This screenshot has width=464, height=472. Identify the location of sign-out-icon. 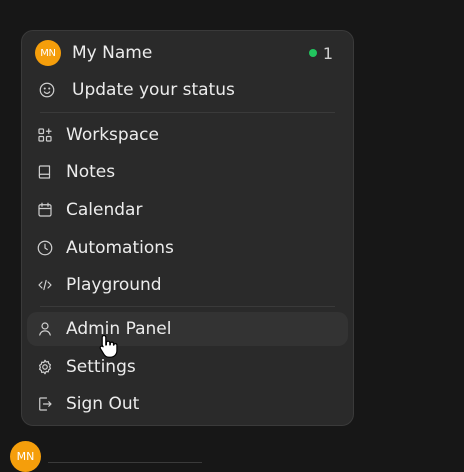
(45, 404).